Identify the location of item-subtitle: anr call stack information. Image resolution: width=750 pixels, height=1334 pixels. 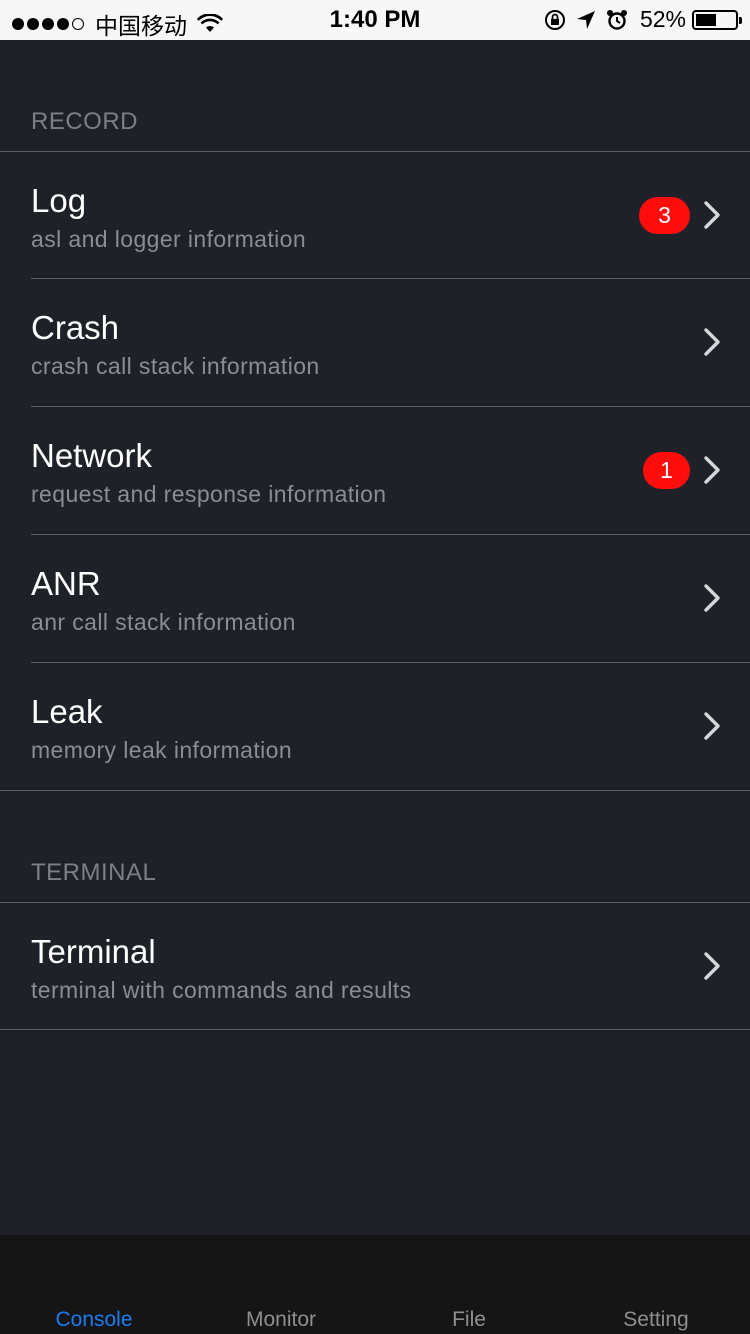
(163, 622).